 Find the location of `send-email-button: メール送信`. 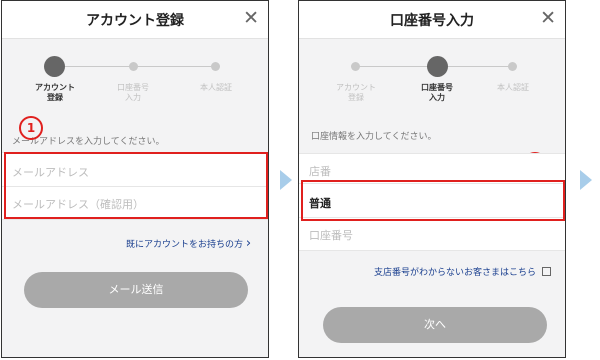

send-email-button: メール送信 is located at coordinates (136, 290).